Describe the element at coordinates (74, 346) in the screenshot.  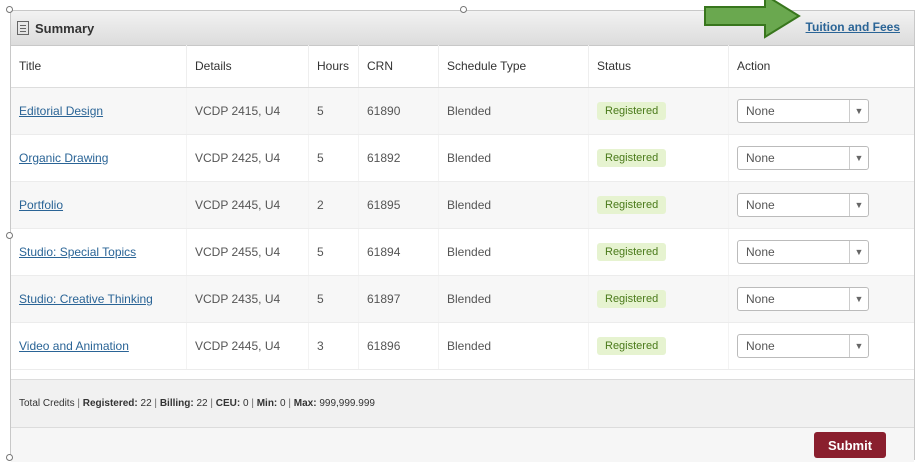
I see `course-title-link: Video and Animation` at that location.